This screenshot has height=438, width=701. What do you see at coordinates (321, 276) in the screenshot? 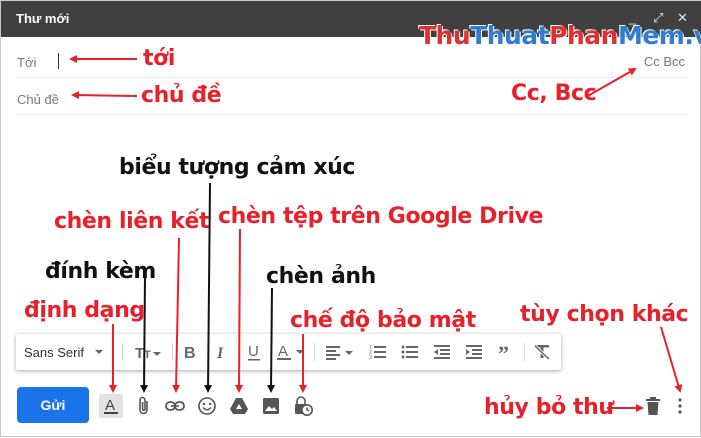
I see `annotation-photo: chèn ảnh` at bounding box center [321, 276].